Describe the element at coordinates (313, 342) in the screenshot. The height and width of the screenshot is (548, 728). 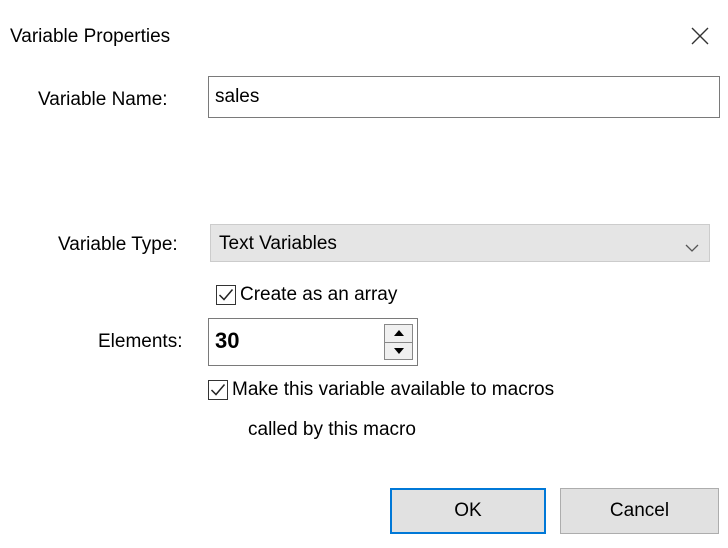
I see `elements-spinbox: 30` at that location.